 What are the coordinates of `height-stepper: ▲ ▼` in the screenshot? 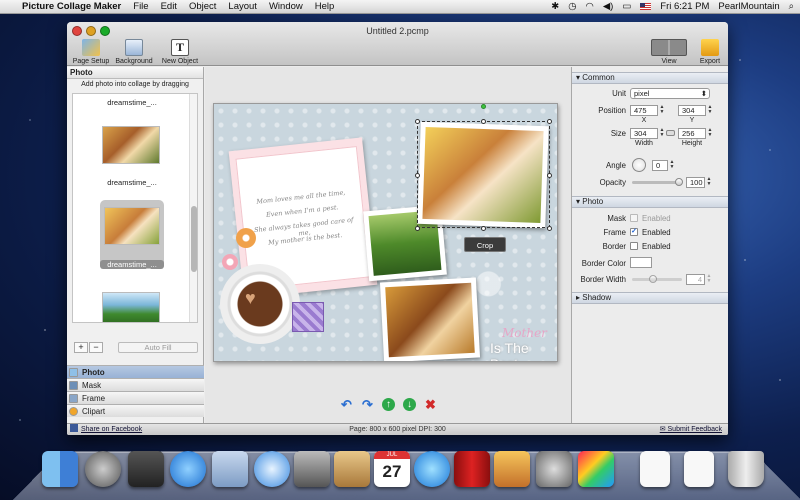 It's located at (710, 133).